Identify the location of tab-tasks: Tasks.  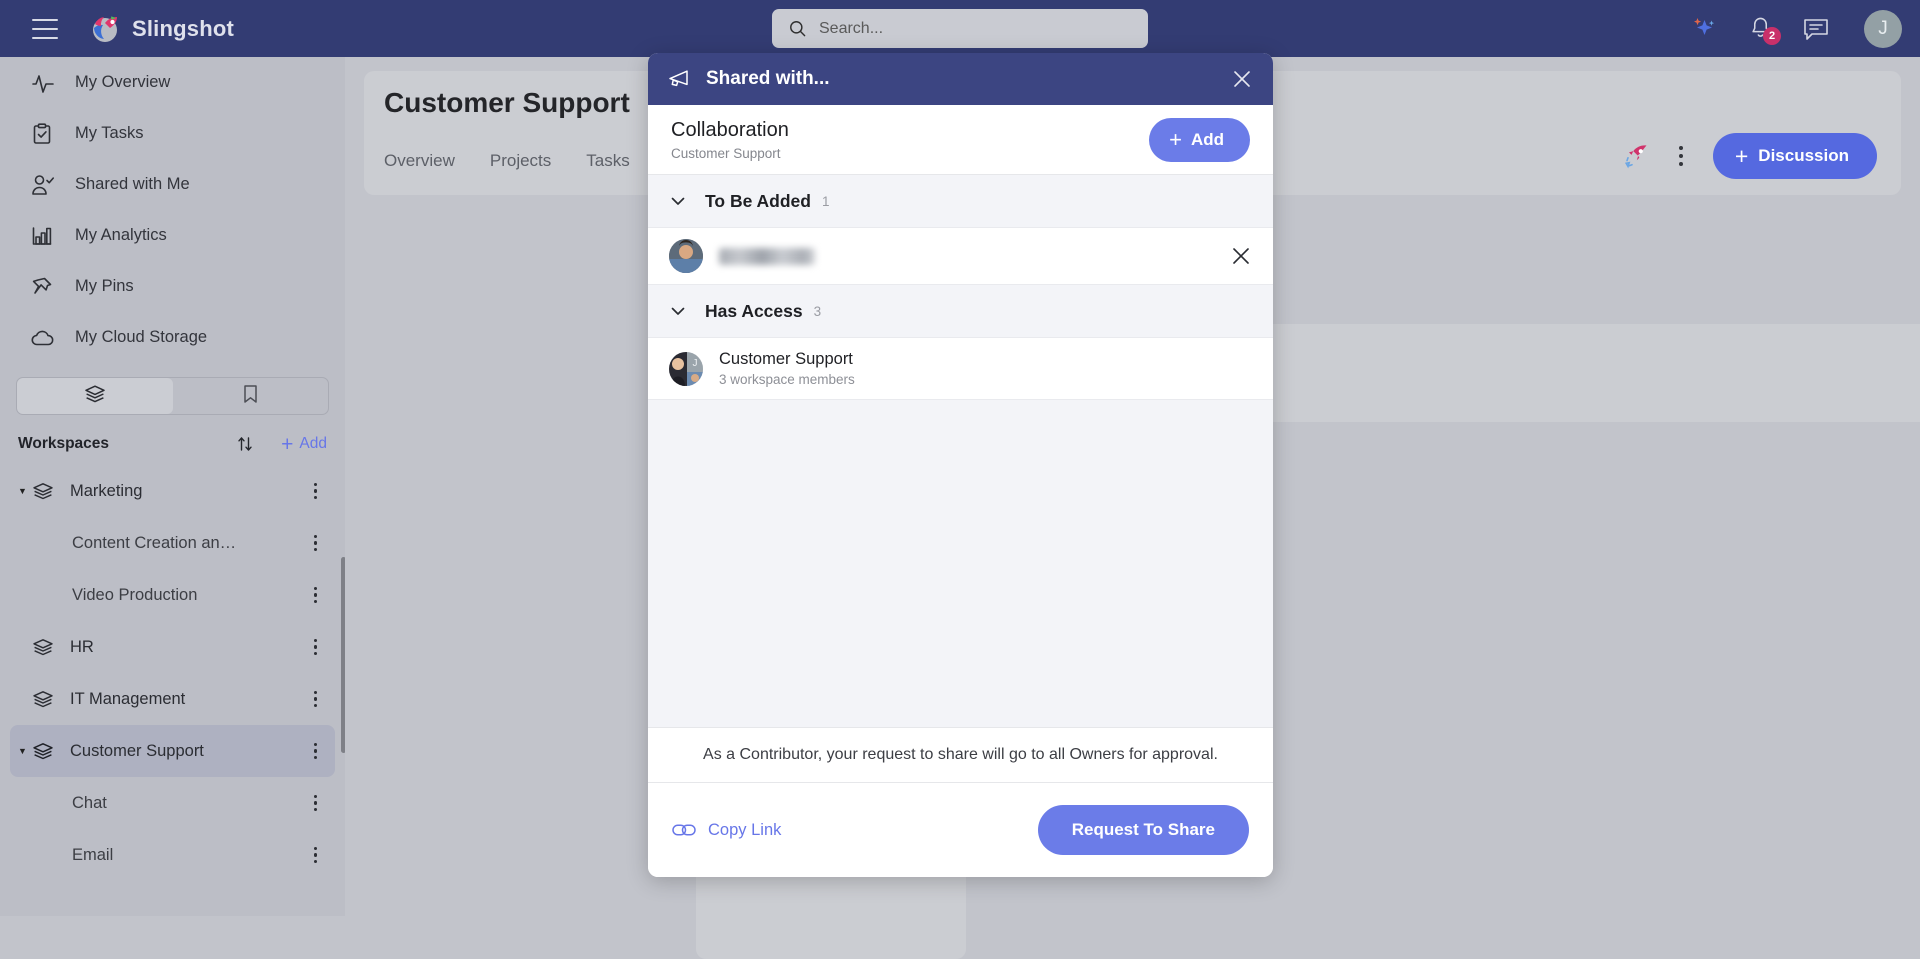
(607, 171).